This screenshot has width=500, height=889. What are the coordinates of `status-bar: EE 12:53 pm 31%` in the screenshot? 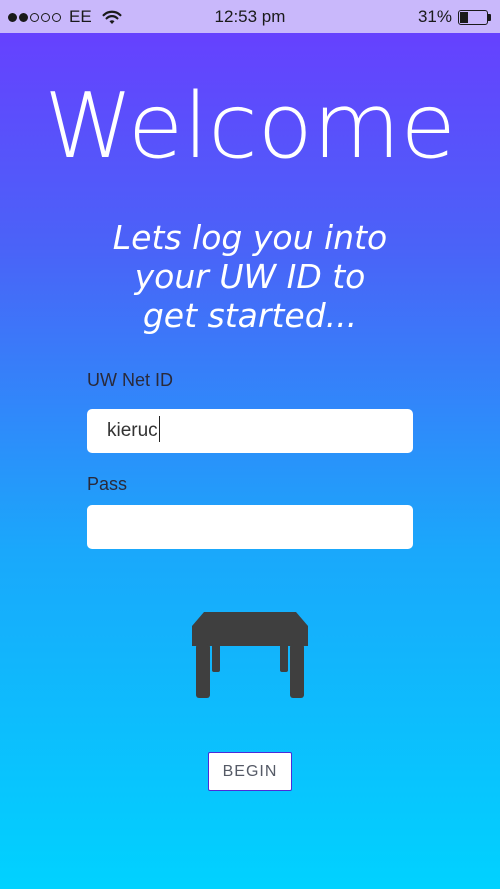 It's located at (250, 16).